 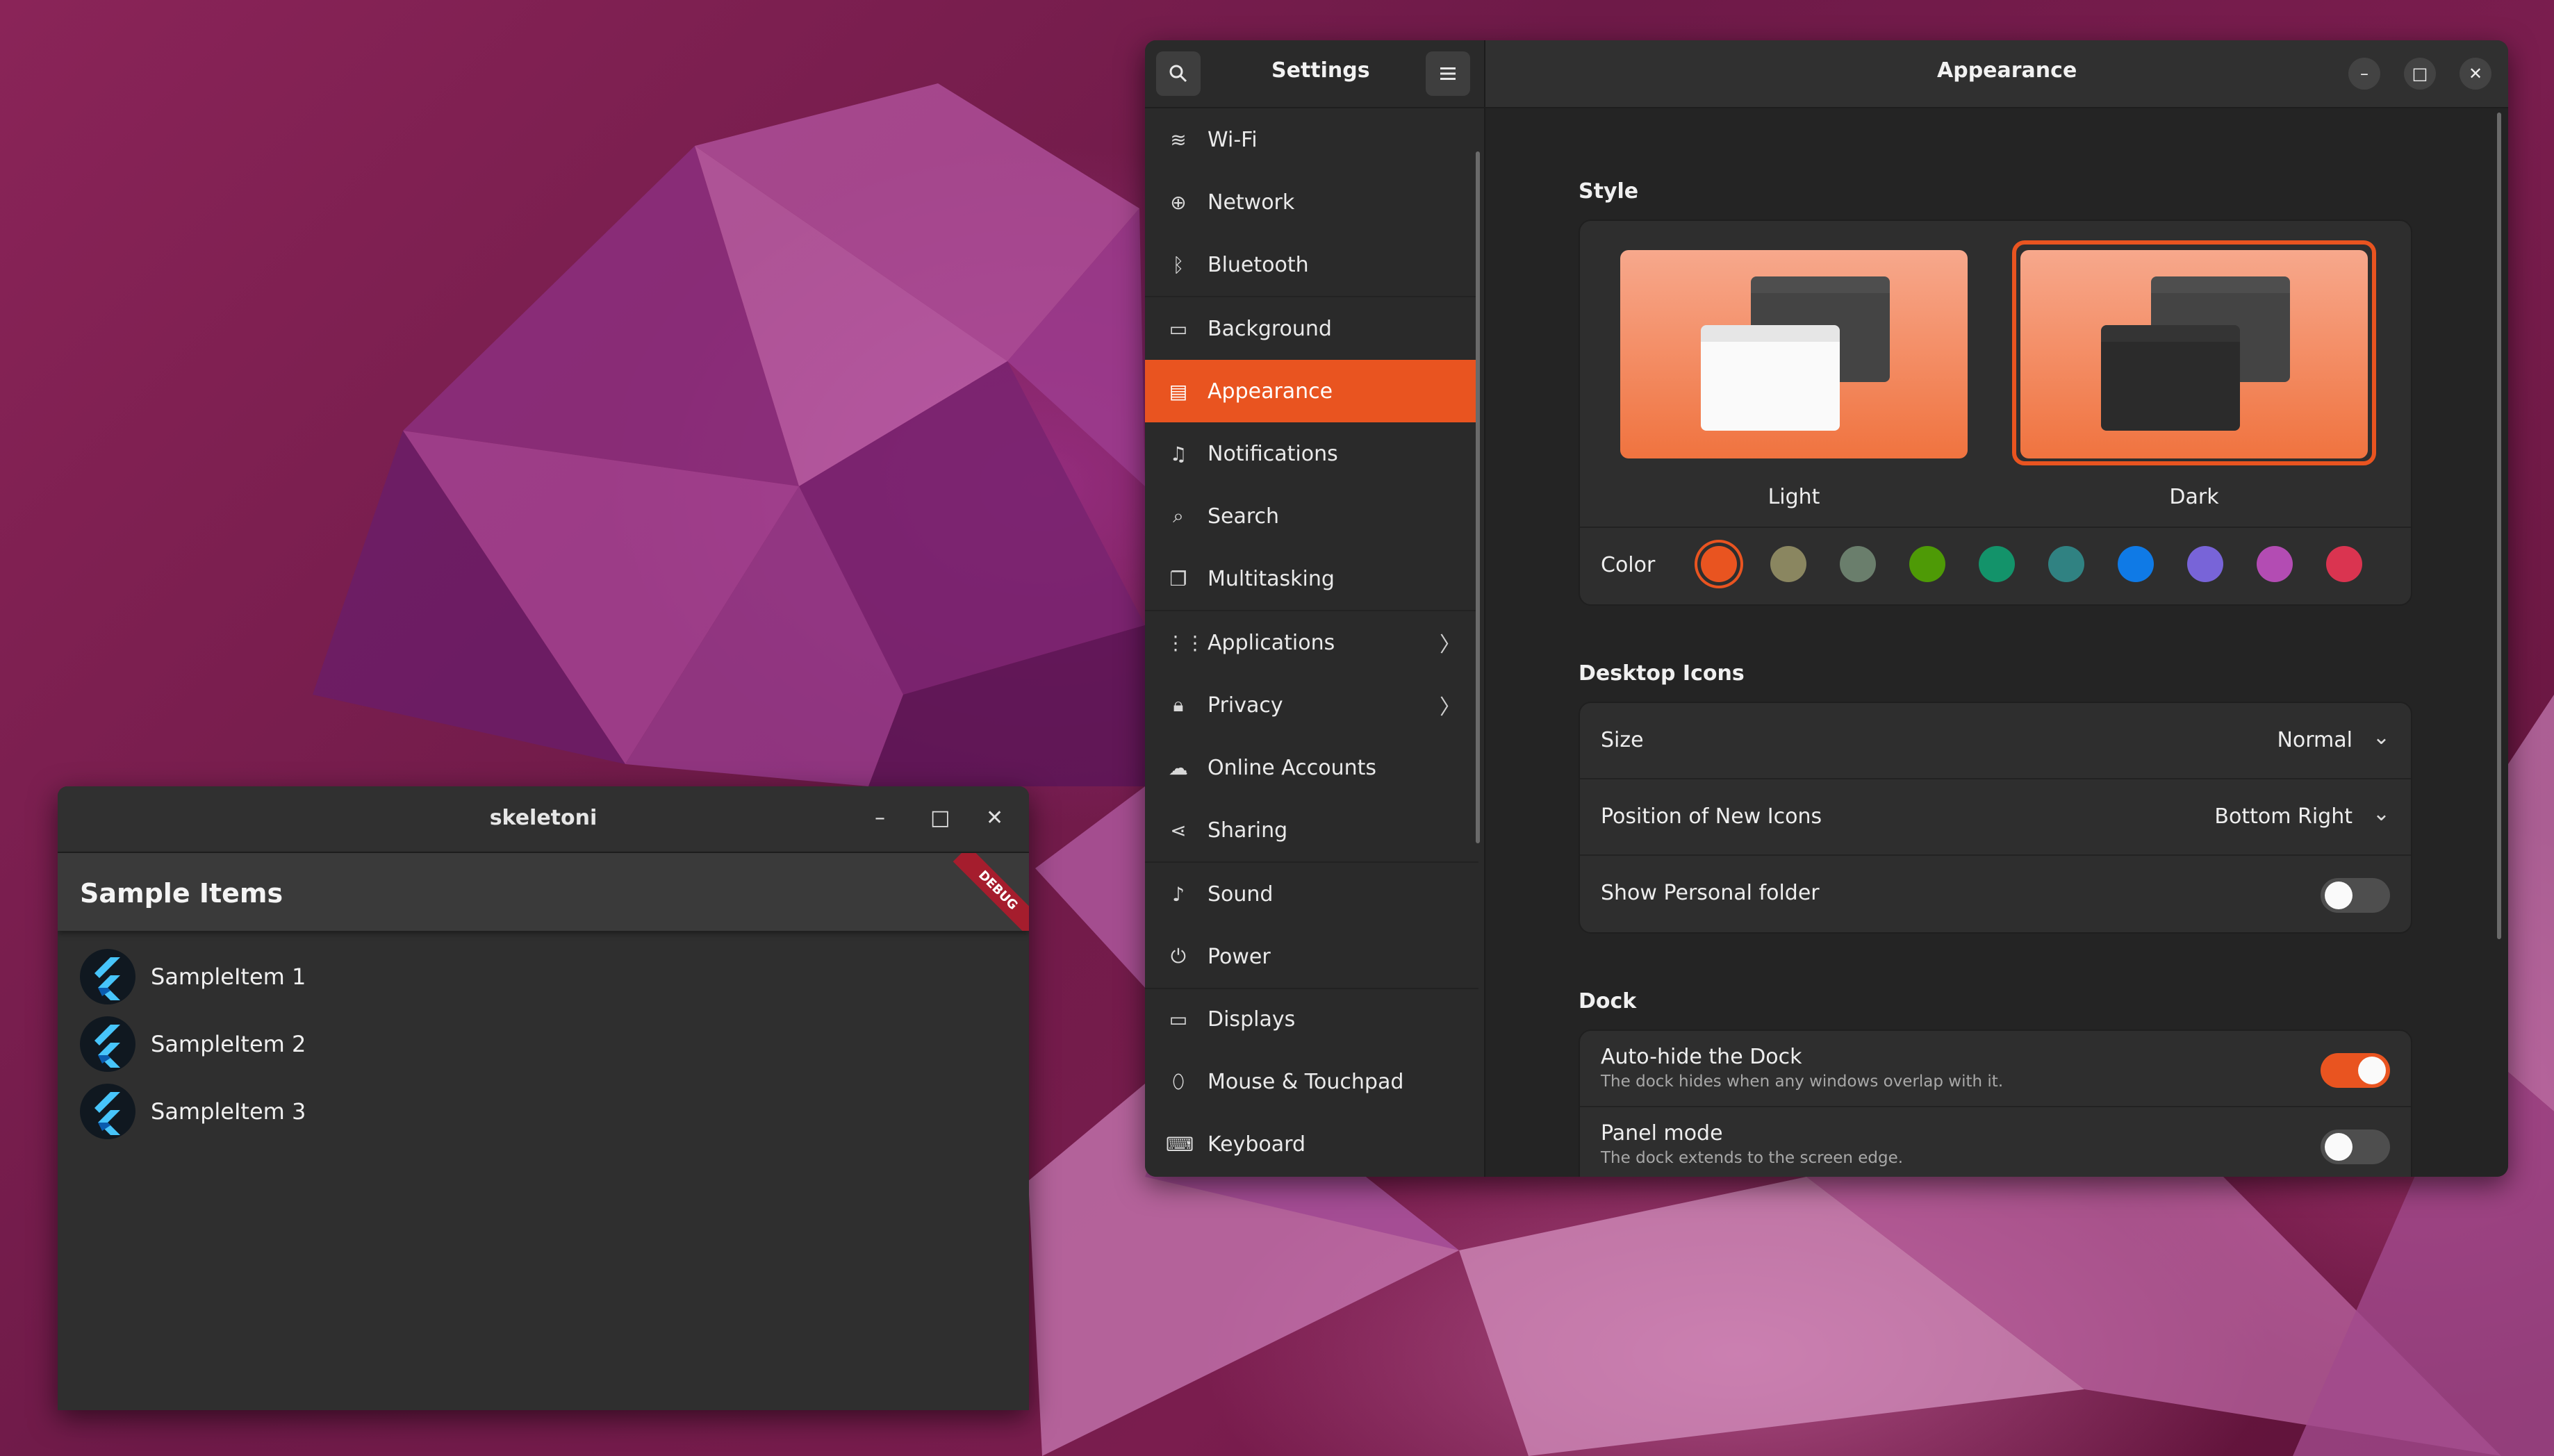 I want to click on sidebar-item-label: Power, so click(x=1239, y=956).